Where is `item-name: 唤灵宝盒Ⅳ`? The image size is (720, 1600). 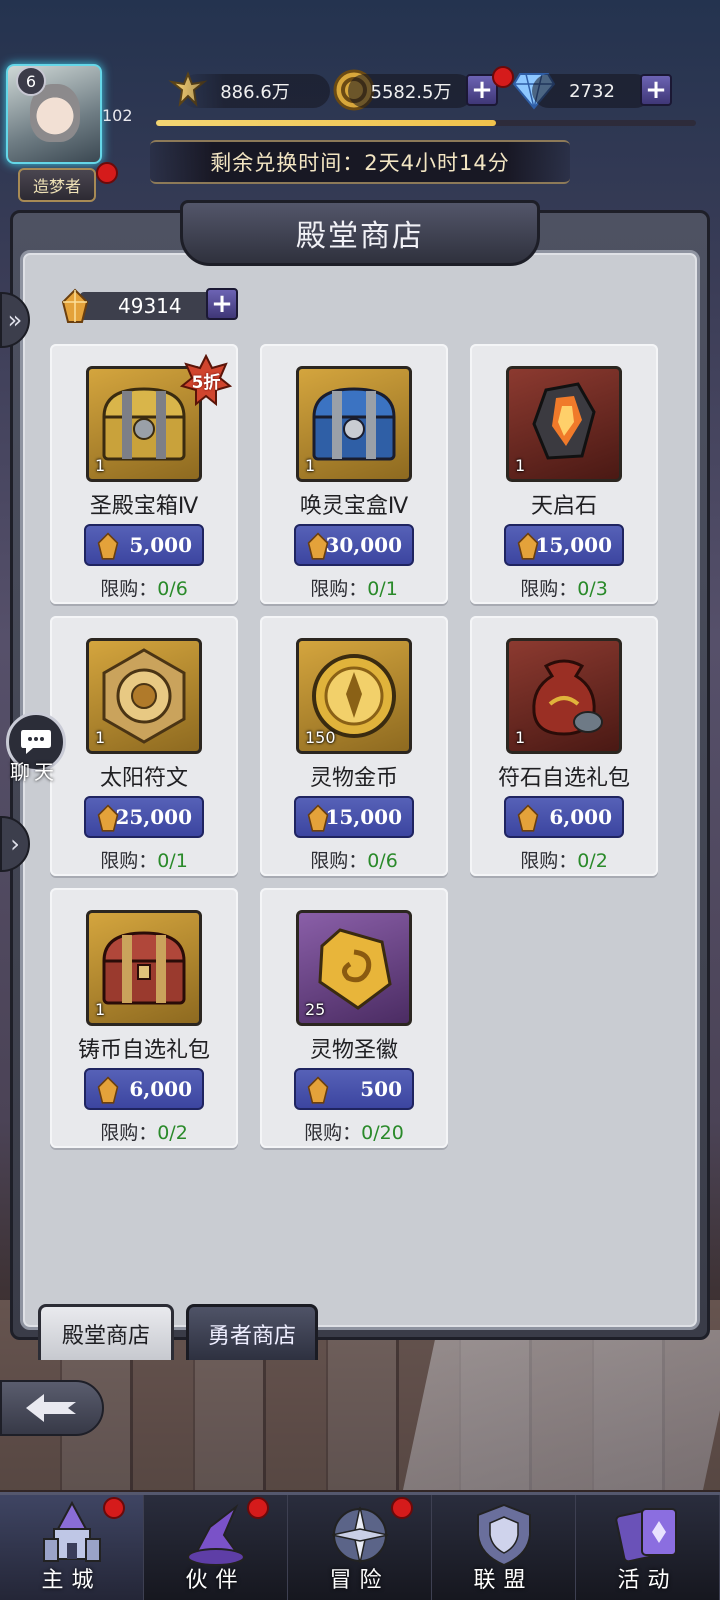 item-name: 唤灵宝盒Ⅳ is located at coordinates (354, 506).